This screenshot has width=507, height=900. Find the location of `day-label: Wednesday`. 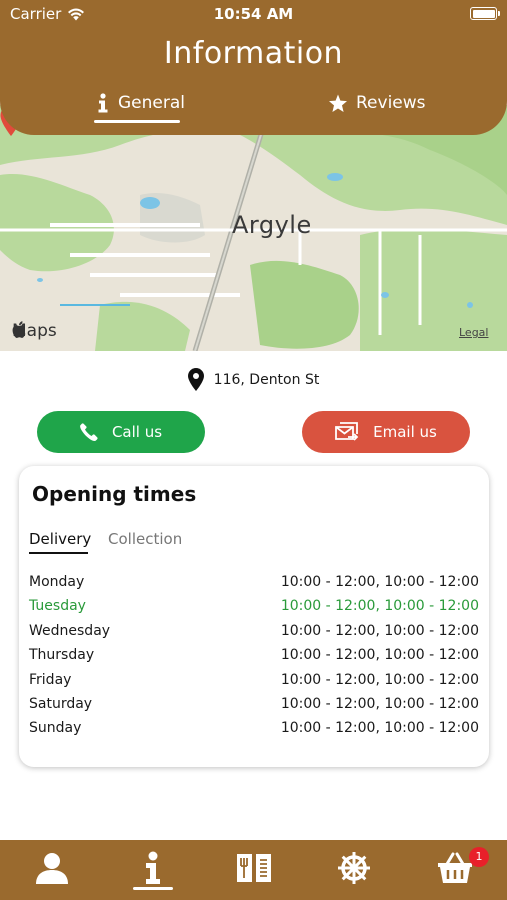

day-label: Wednesday is located at coordinates (70, 631).